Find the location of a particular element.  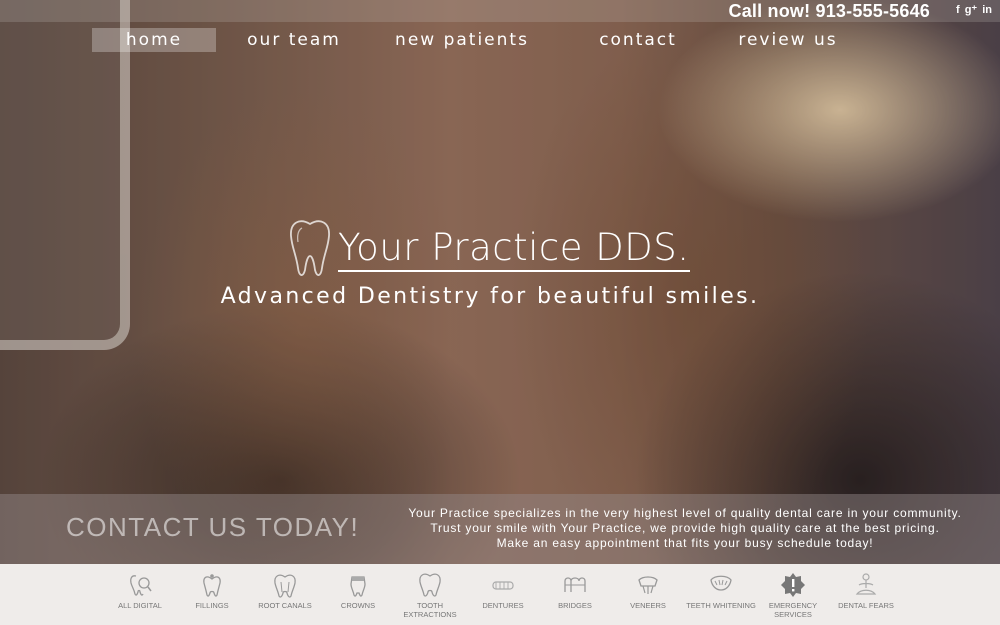

phone-link: Call now! 913-555-5646 is located at coordinates (830, 11).